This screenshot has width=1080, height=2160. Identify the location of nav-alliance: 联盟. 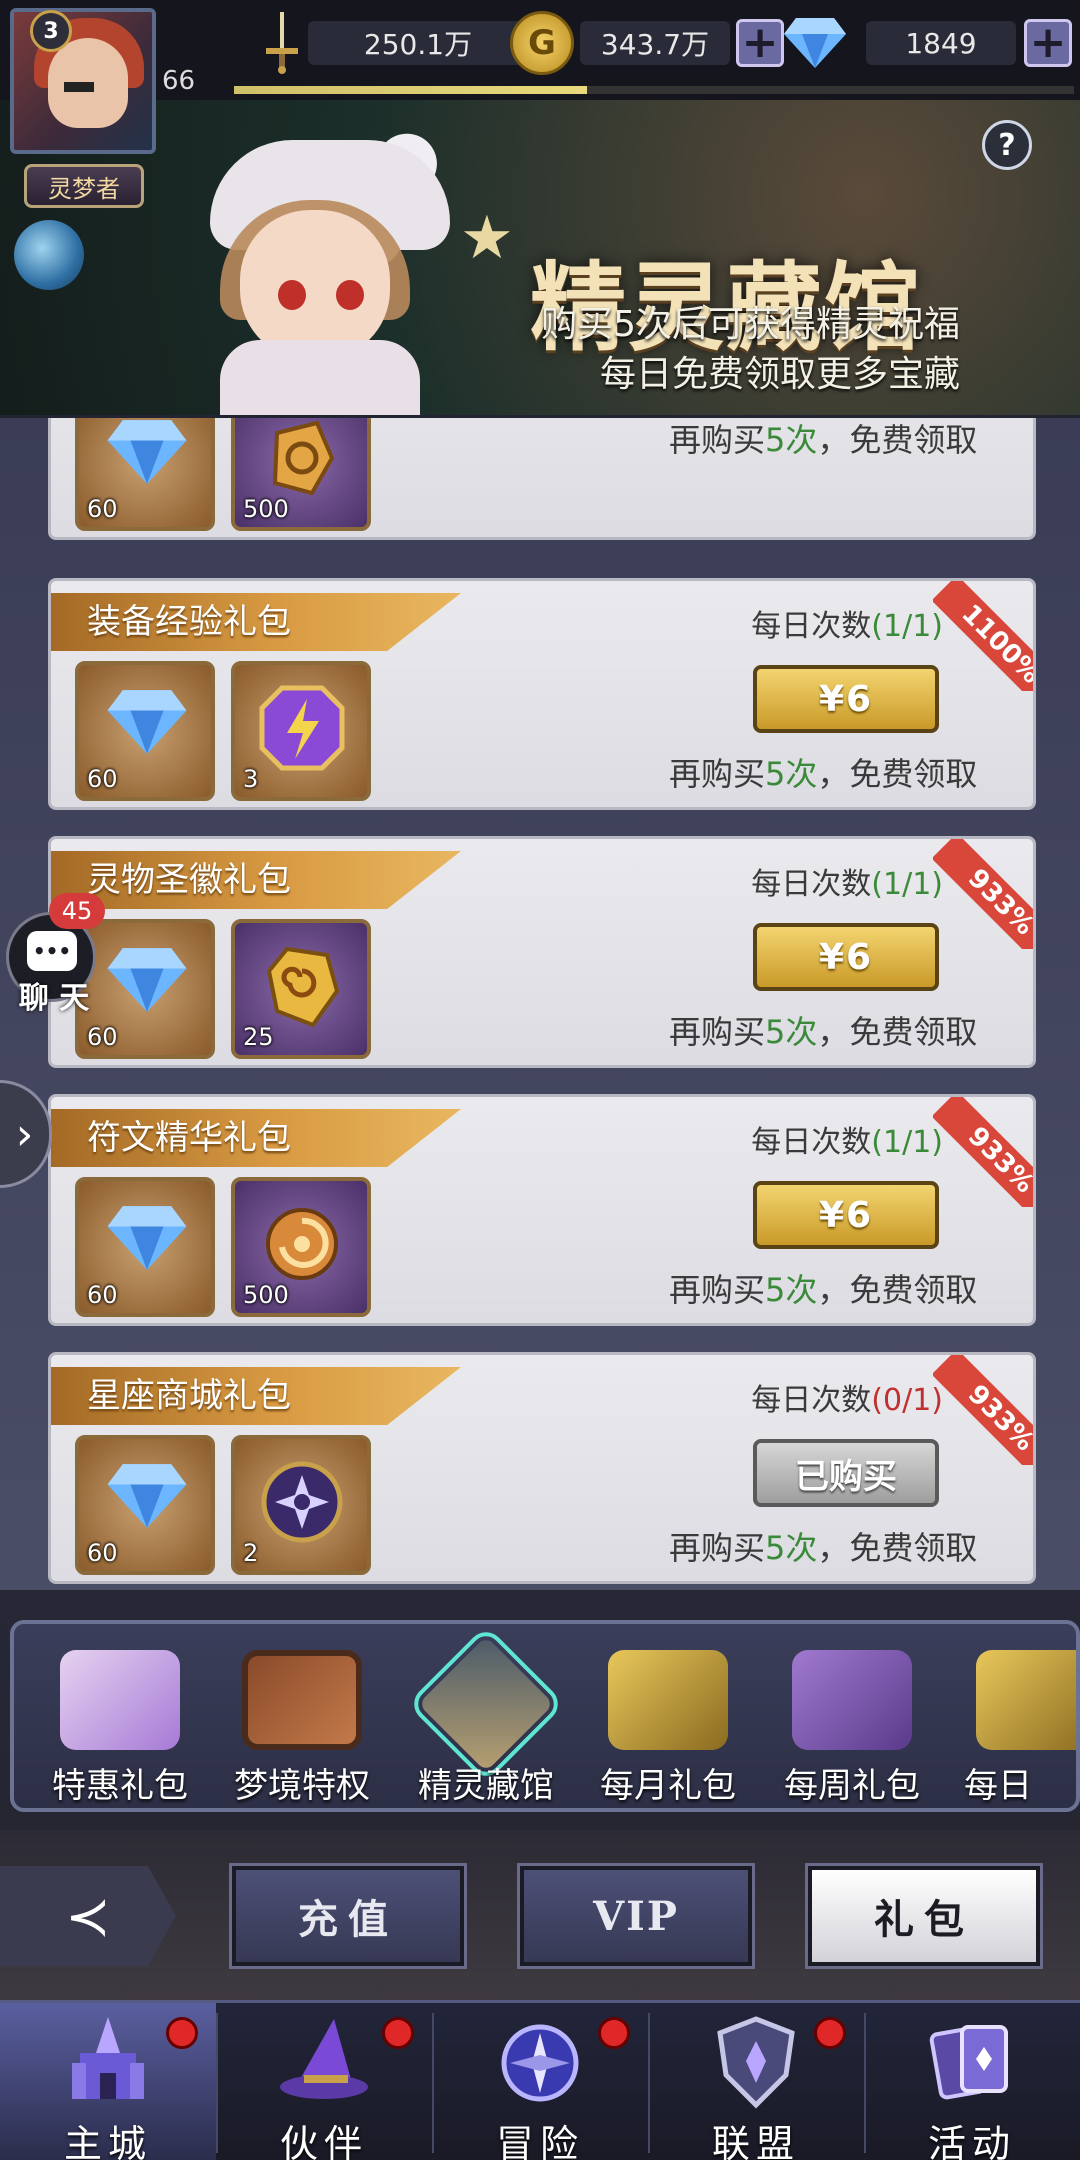
(756, 2081).